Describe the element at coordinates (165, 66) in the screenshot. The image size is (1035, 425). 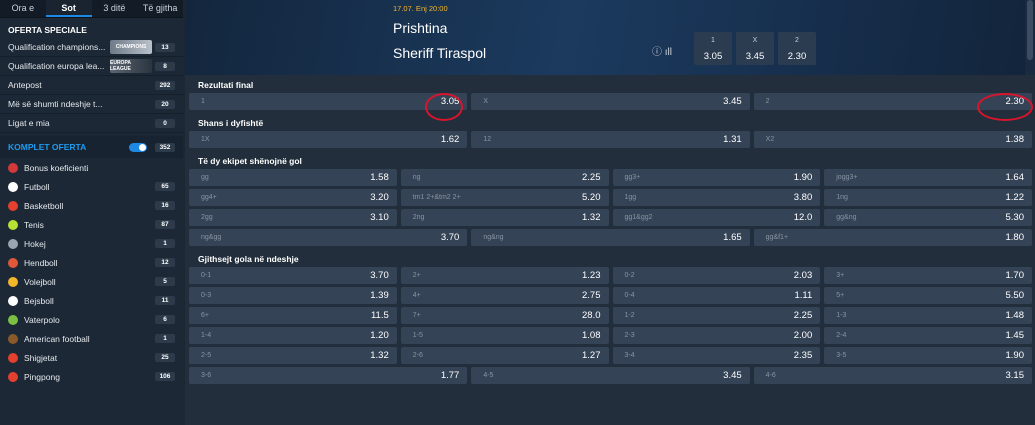
I see `count-badge: 8` at that location.